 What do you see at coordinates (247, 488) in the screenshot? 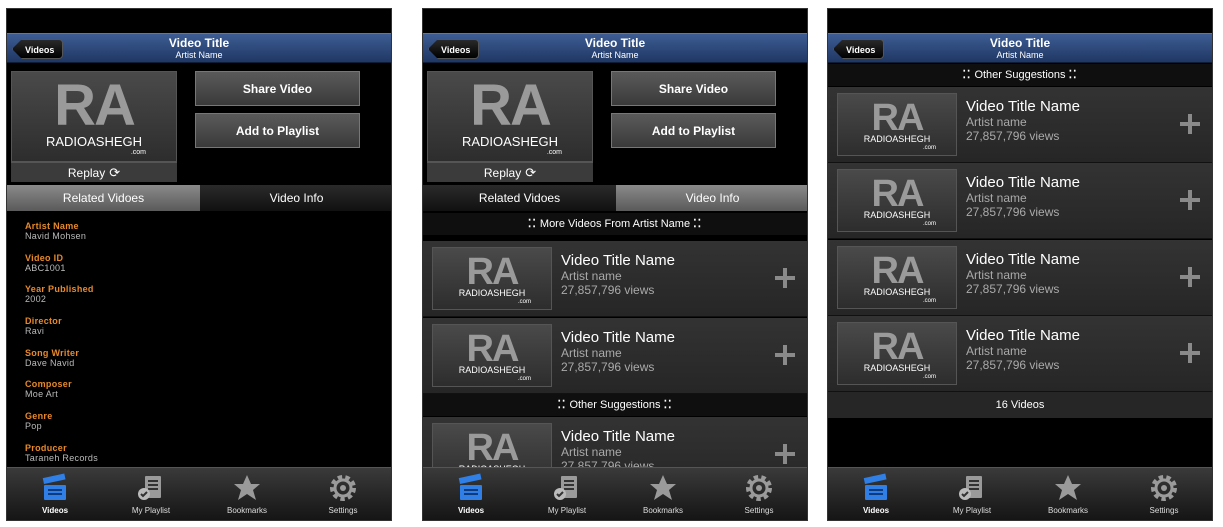
I see `star-icon` at bounding box center [247, 488].